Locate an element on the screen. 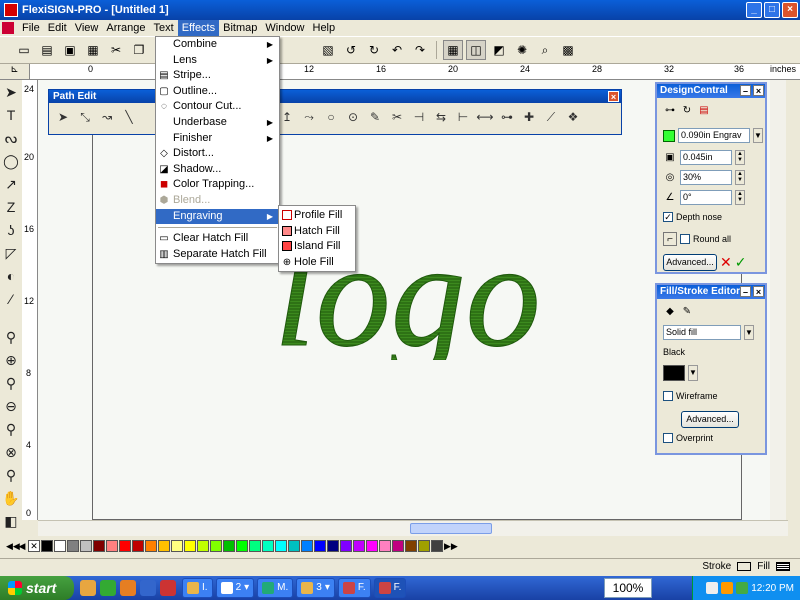 Image resolution: width=800 pixels, height=600 pixels. zoom-page-icon: ⚲ is located at coordinates (11, 383).